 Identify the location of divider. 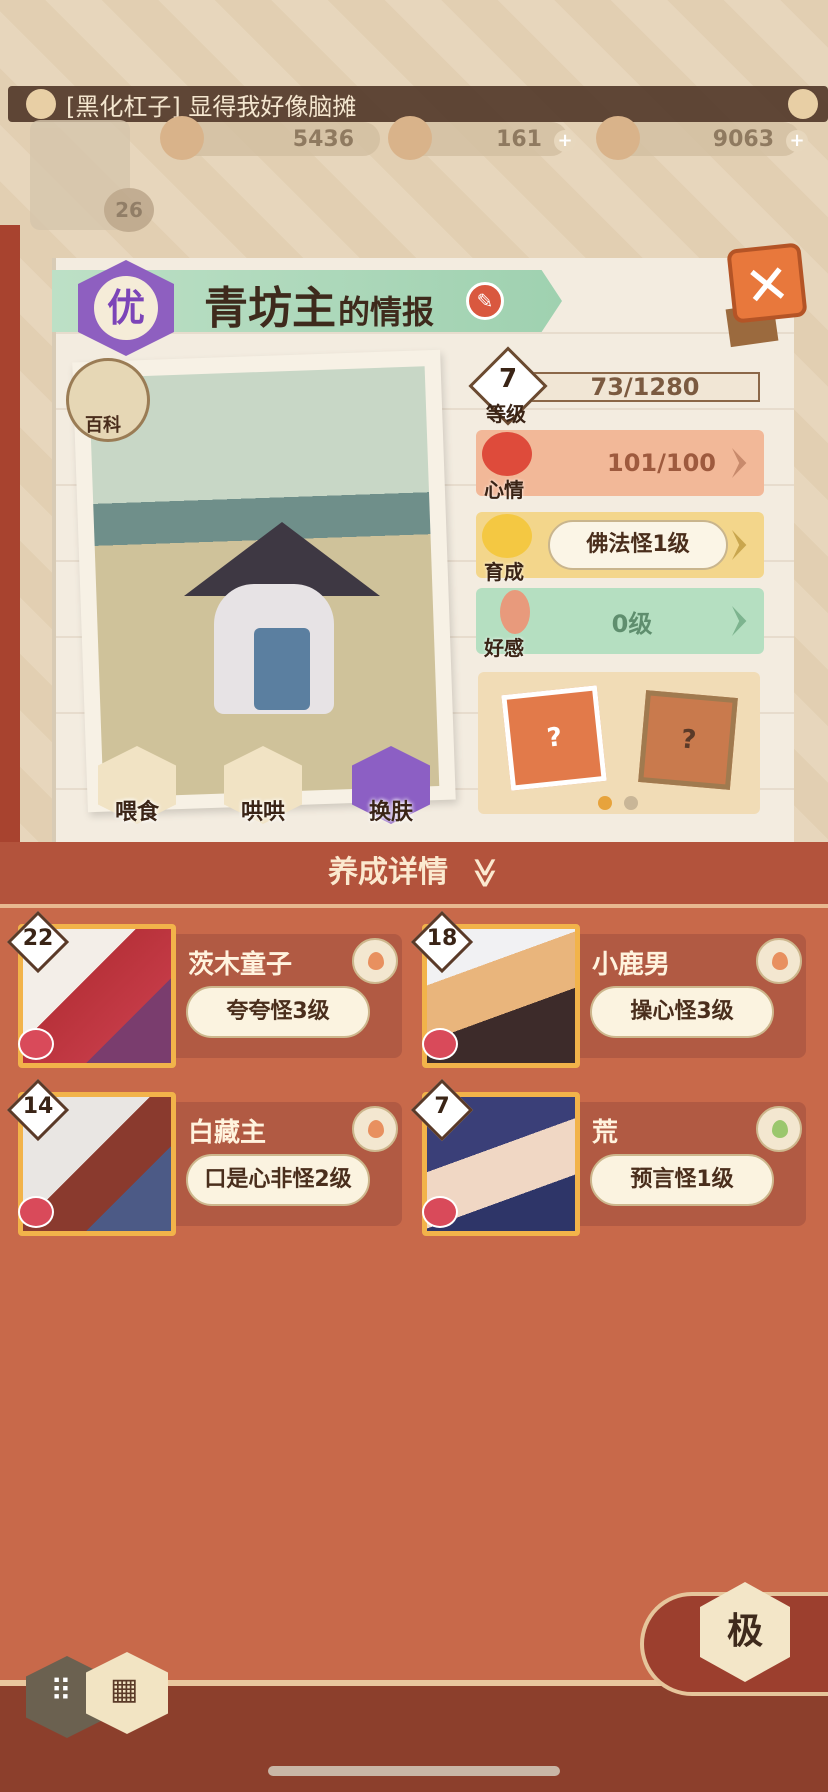
(414, 906).